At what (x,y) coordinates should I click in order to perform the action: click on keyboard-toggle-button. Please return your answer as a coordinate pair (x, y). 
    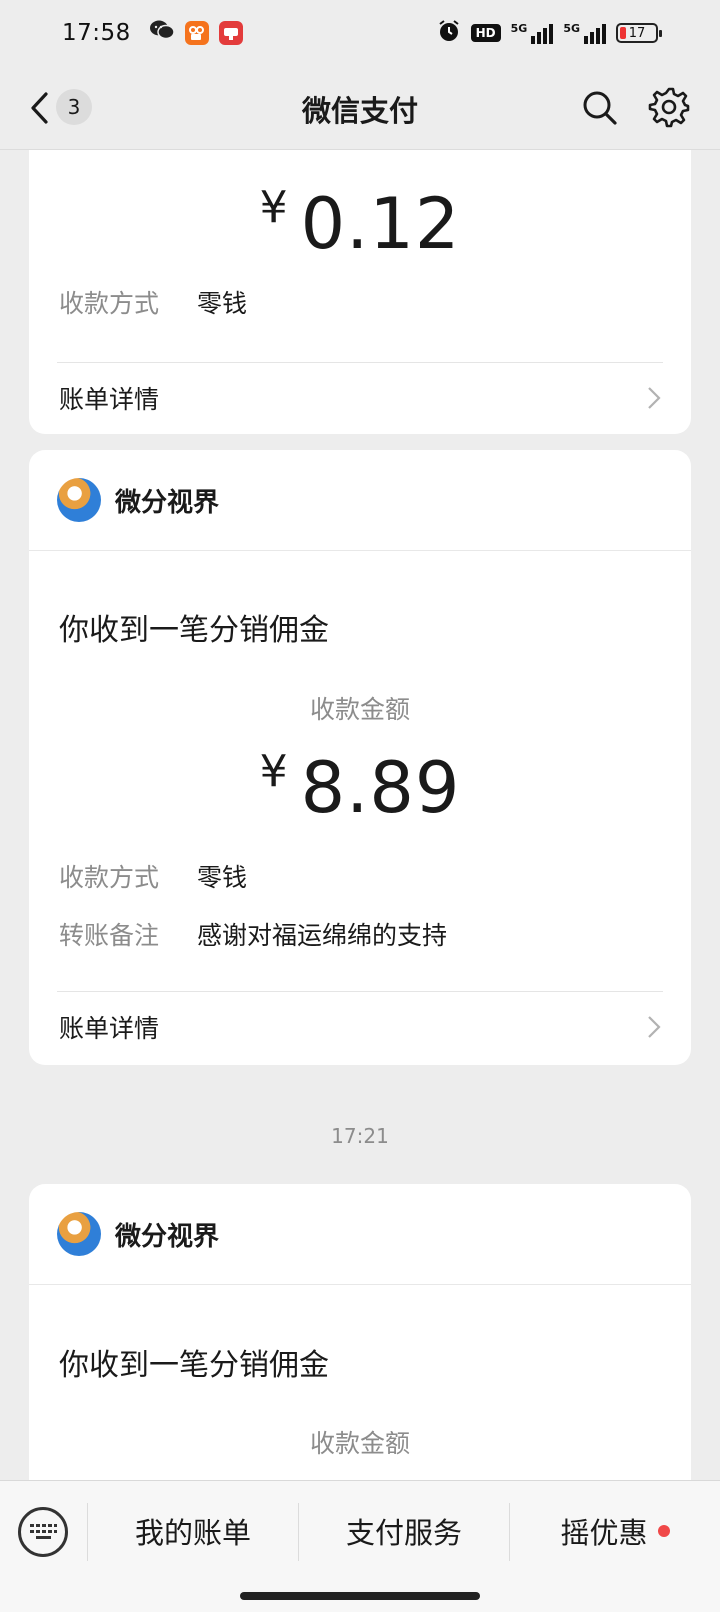
    Looking at the image, I should click on (43, 1532).